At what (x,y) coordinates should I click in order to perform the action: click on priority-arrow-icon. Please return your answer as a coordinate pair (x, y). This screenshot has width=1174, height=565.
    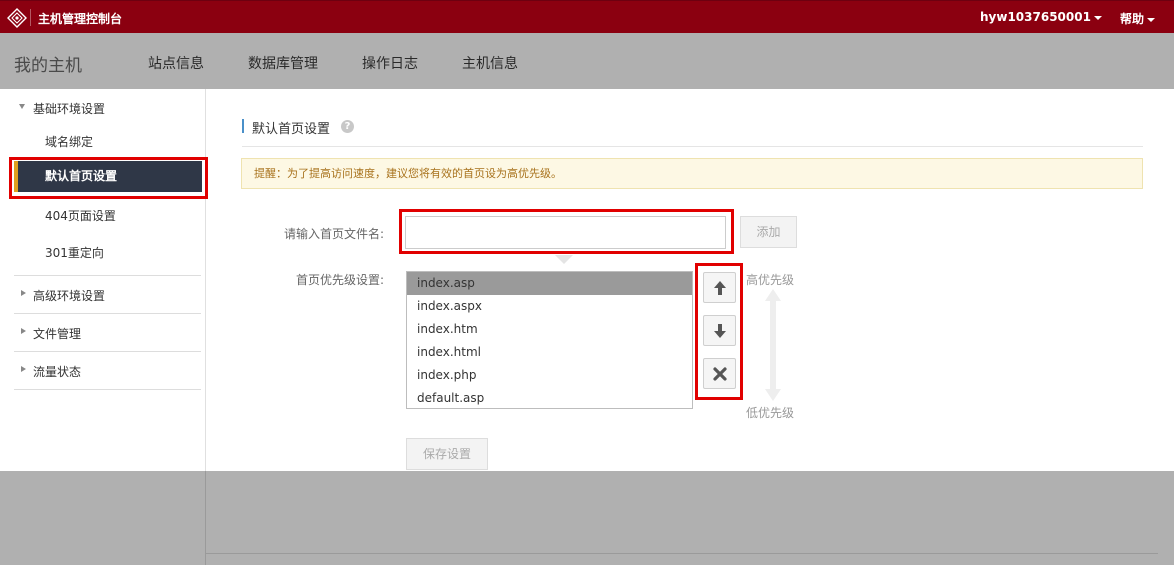
    Looking at the image, I should click on (773, 345).